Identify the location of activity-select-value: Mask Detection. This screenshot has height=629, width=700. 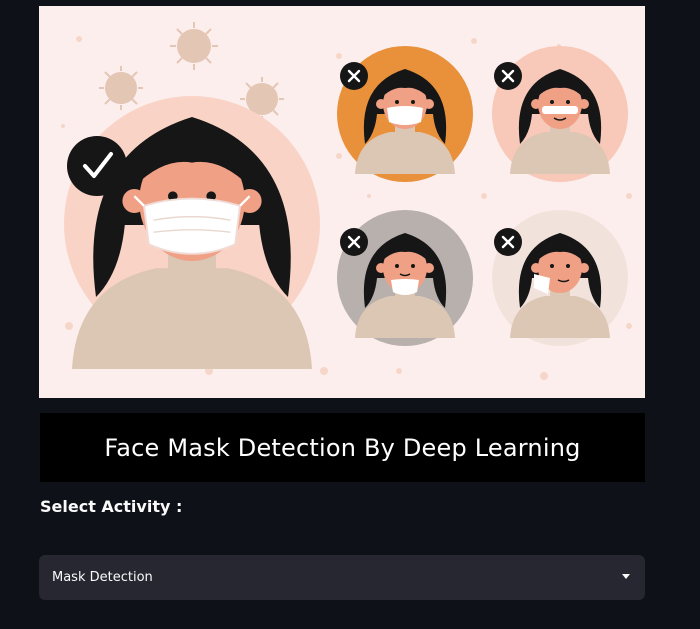
(102, 577).